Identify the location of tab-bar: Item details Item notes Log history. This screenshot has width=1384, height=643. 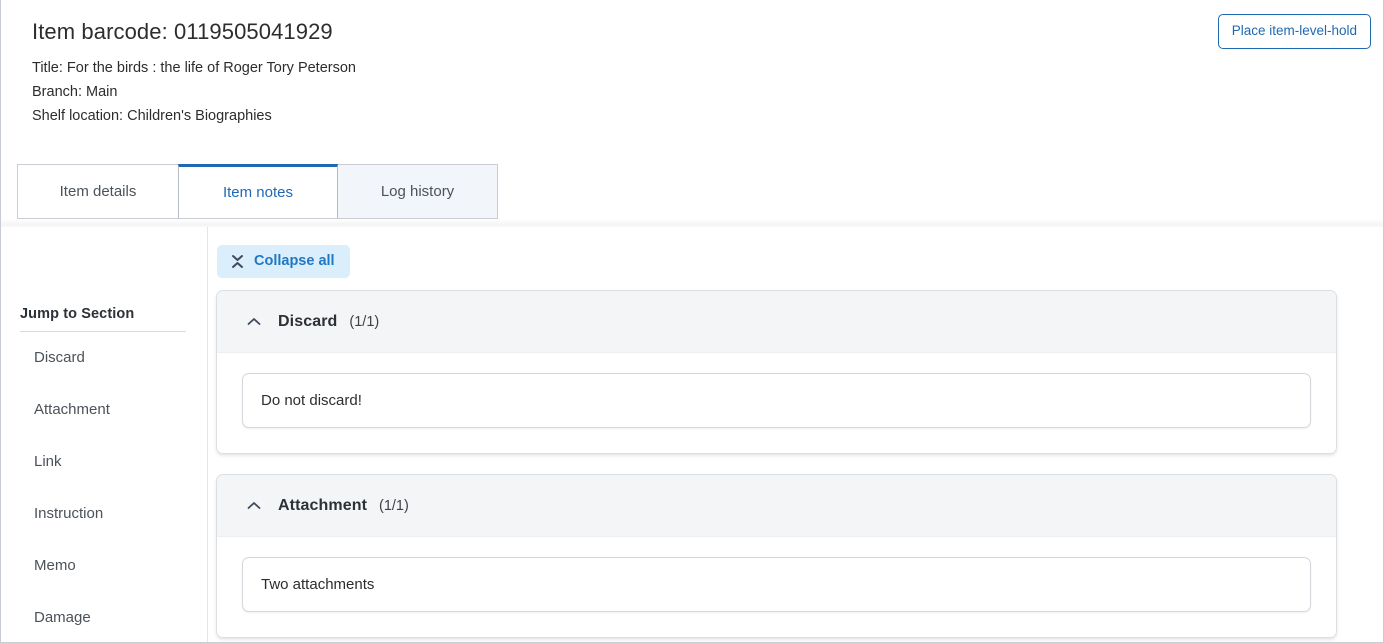
(257, 191).